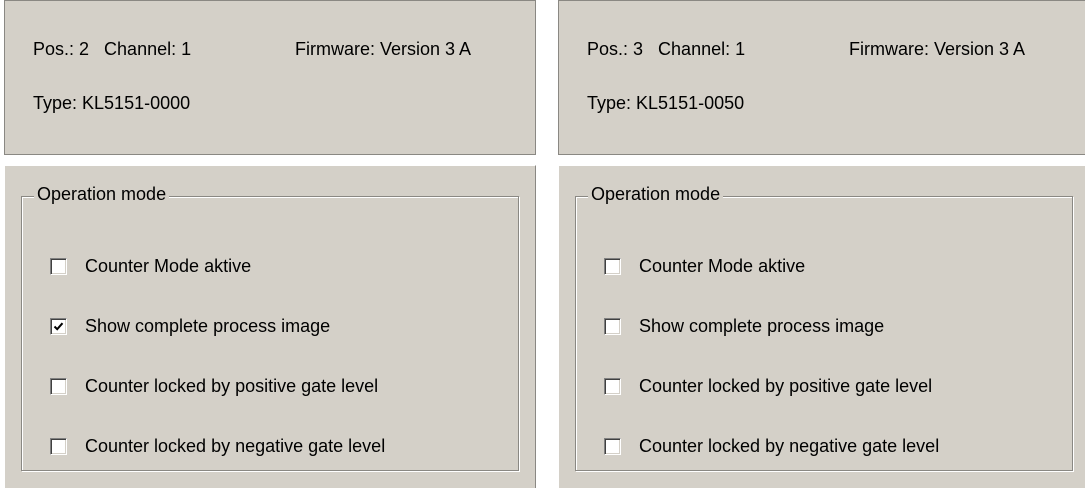  I want to click on position-label: Pos.: 2, so click(61, 49).